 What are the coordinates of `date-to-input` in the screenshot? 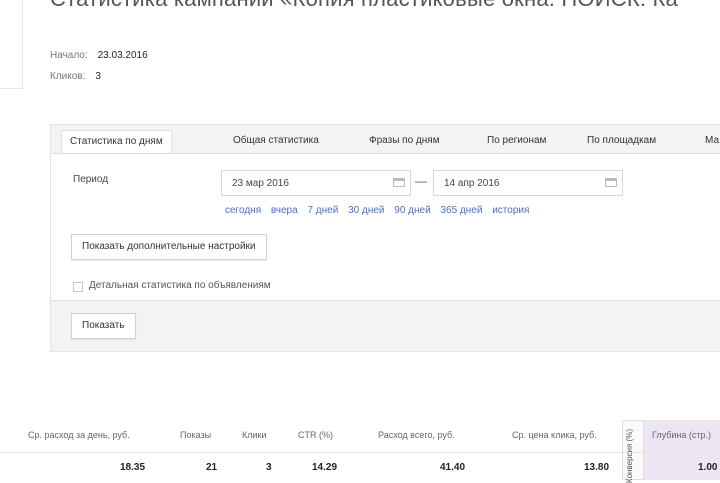 It's located at (528, 183).